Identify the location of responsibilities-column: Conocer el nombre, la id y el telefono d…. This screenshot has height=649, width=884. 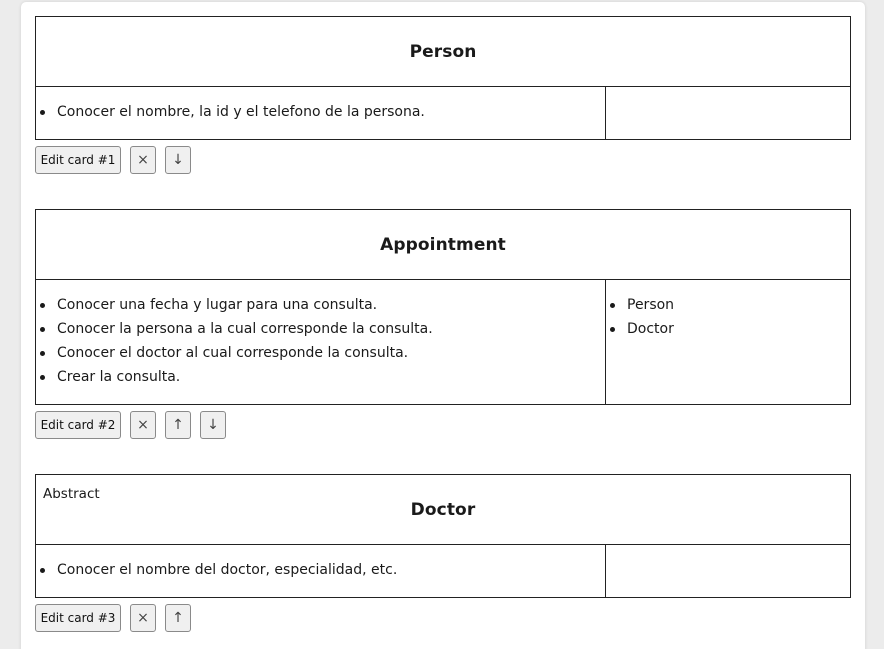
(321, 113).